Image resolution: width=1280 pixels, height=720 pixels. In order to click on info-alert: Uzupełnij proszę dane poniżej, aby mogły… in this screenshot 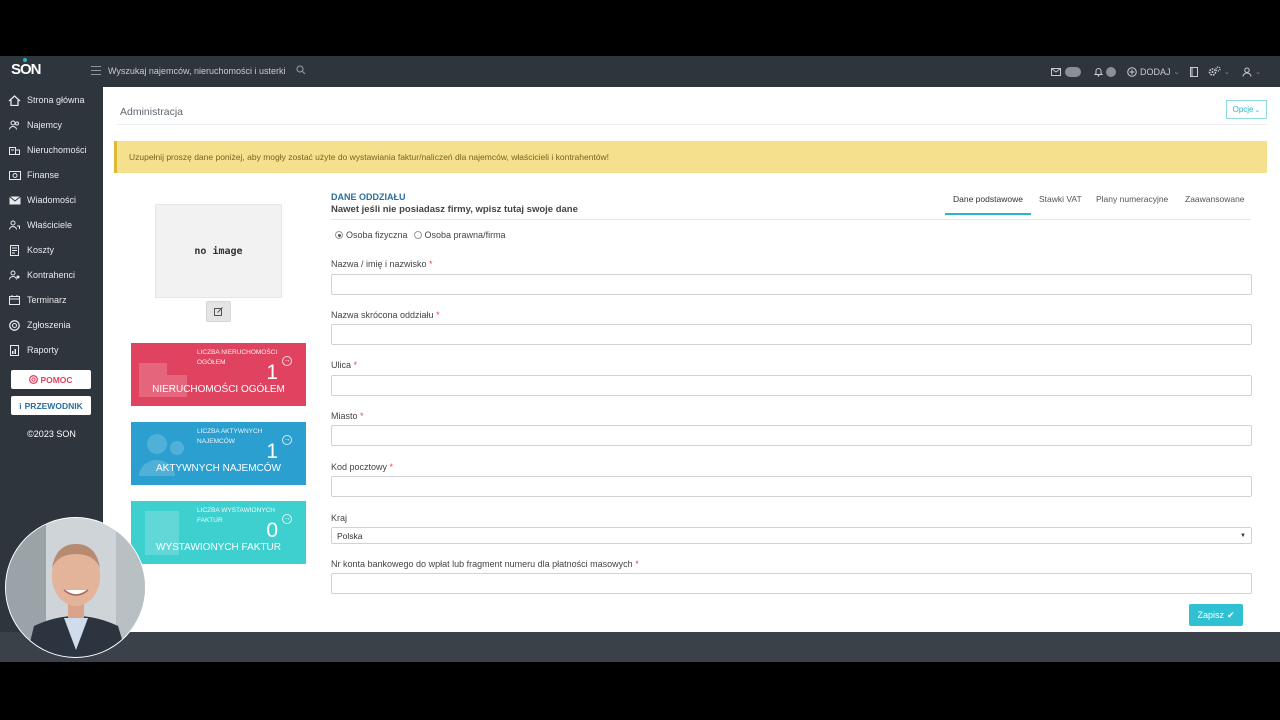, I will do `click(690, 157)`.